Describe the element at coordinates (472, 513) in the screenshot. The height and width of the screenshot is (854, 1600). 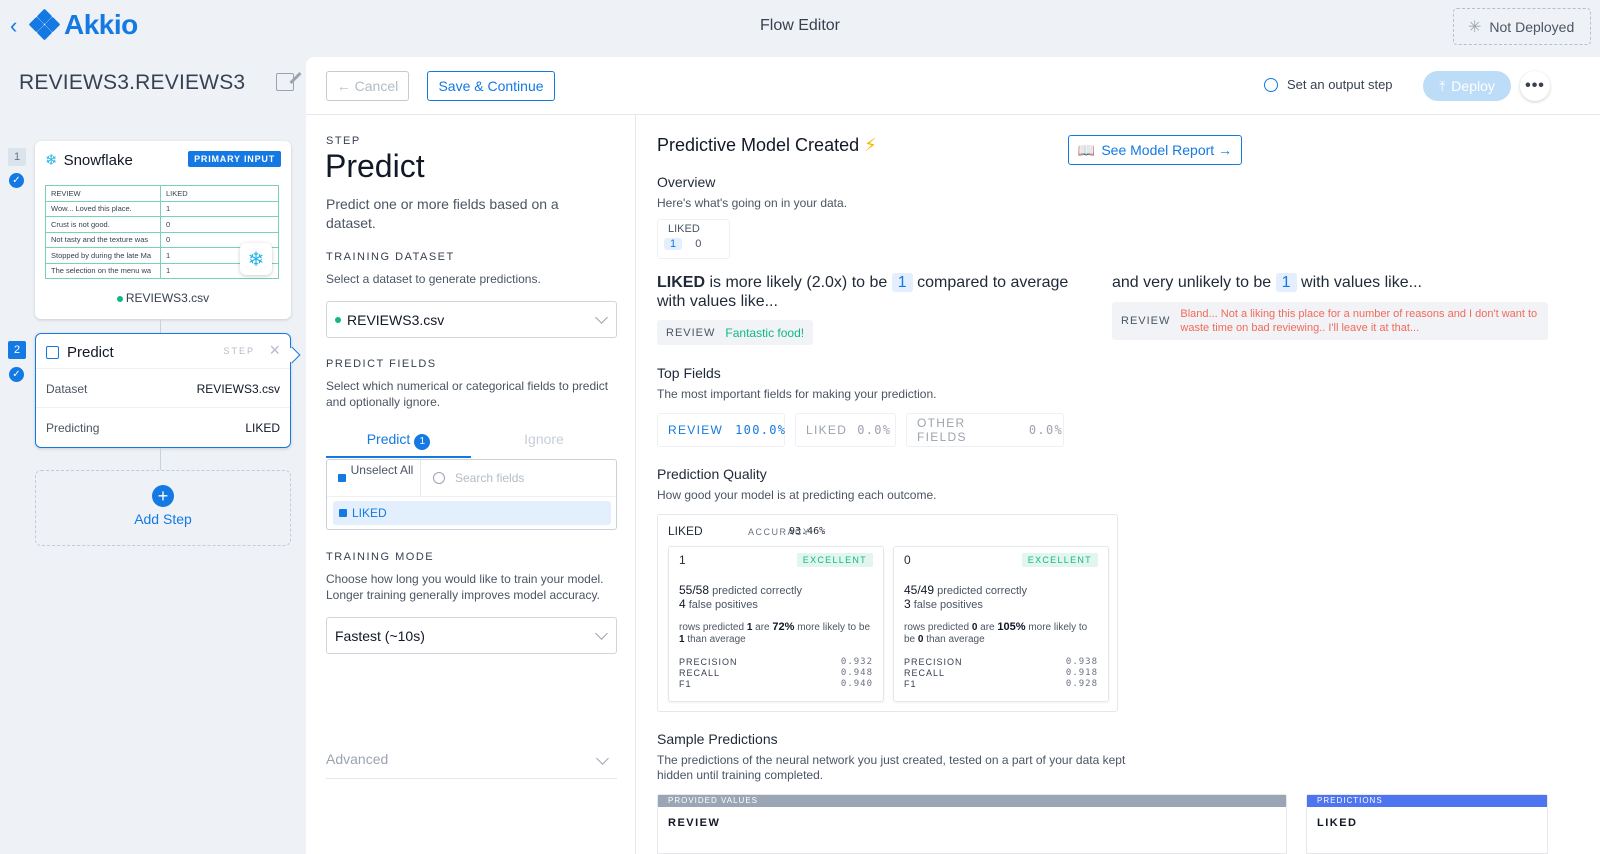
I see `field-option: LIKED` at that location.